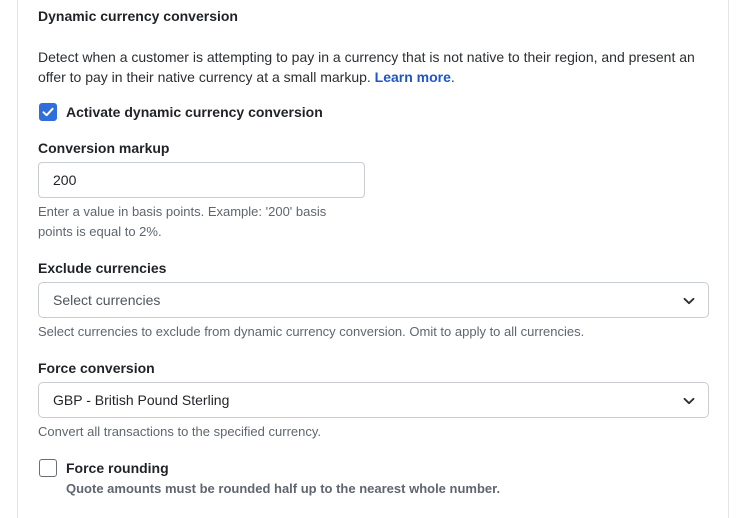  What do you see at coordinates (141, 400) in the screenshot?
I see `force-conversion-value: GBP - British Pound Sterling` at bounding box center [141, 400].